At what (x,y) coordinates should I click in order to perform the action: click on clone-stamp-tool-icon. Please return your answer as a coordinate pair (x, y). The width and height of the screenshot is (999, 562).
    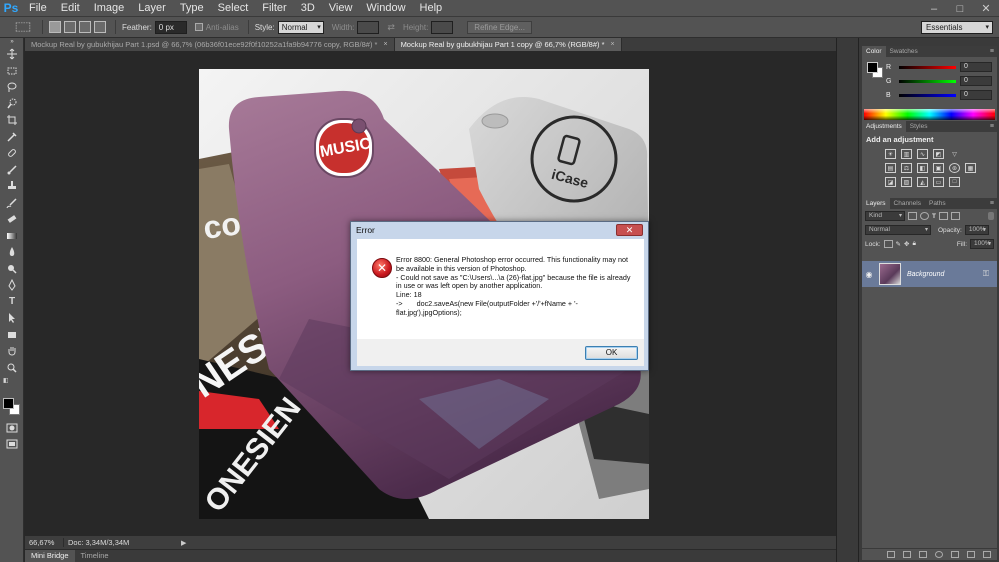
    Looking at the image, I should click on (12, 186).